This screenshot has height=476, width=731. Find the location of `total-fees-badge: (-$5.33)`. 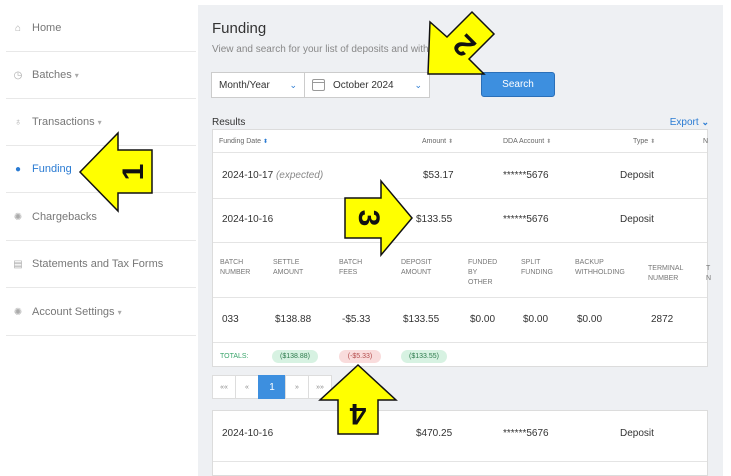

total-fees-badge: (-$5.33) is located at coordinates (360, 356).